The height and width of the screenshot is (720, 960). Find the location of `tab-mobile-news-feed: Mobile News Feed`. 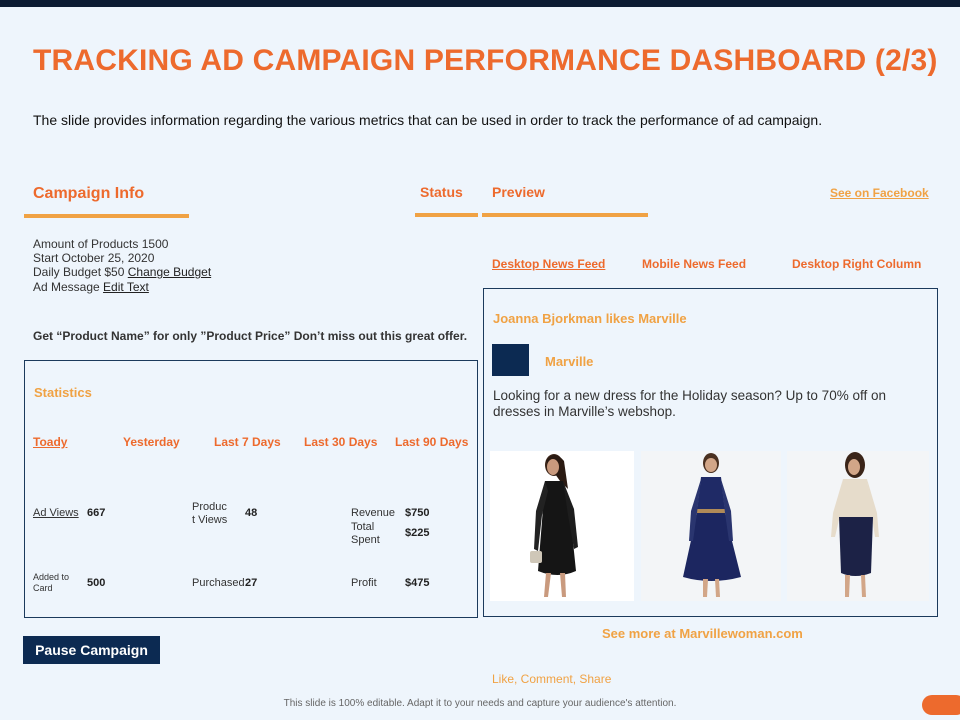

tab-mobile-news-feed: Mobile News Feed is located at coordinates (694, 264).